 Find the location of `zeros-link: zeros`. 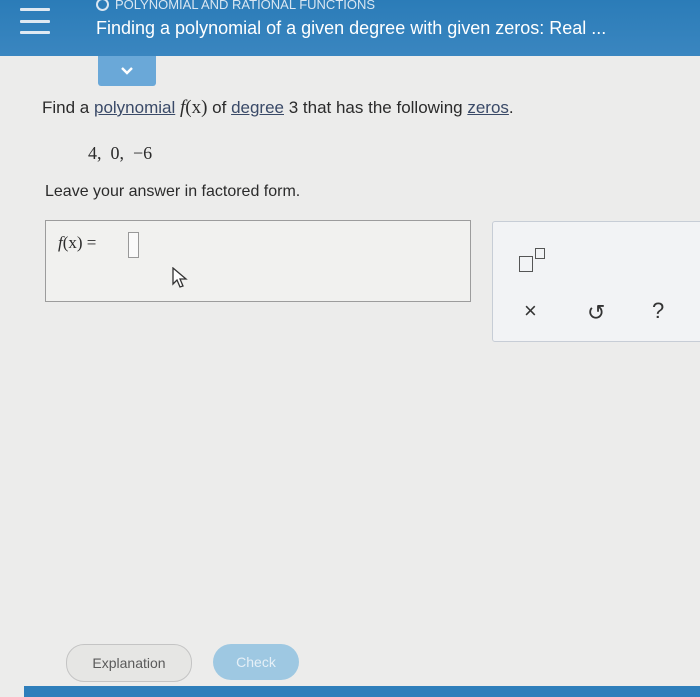

zeros-link: zeros is located at coordinates (488, 107).